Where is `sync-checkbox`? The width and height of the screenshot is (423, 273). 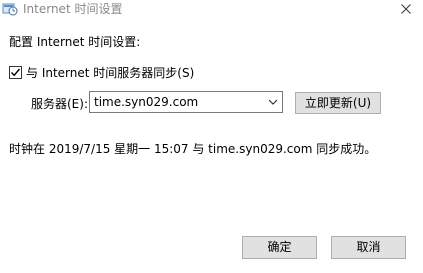
sync-checkbox is located at coordinates (15, 72).